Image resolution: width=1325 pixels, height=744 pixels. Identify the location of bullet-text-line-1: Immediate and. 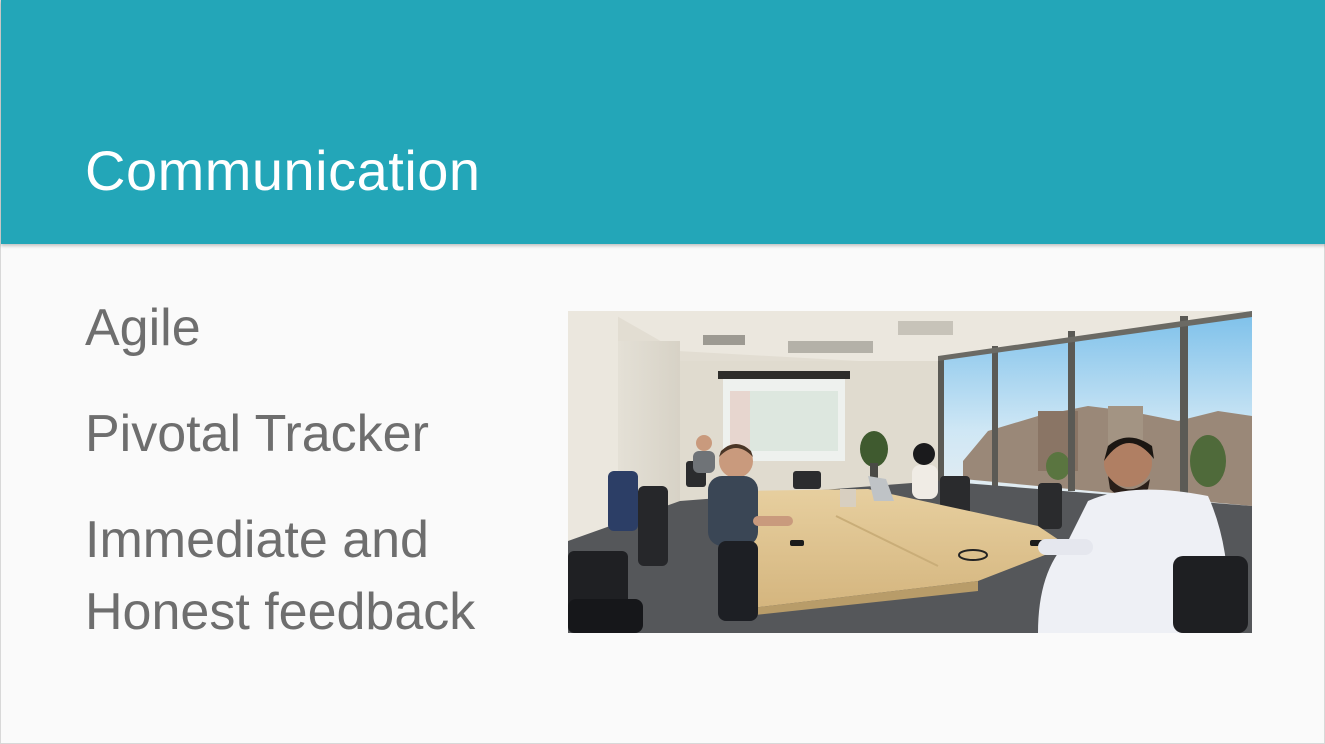
(257, 540).